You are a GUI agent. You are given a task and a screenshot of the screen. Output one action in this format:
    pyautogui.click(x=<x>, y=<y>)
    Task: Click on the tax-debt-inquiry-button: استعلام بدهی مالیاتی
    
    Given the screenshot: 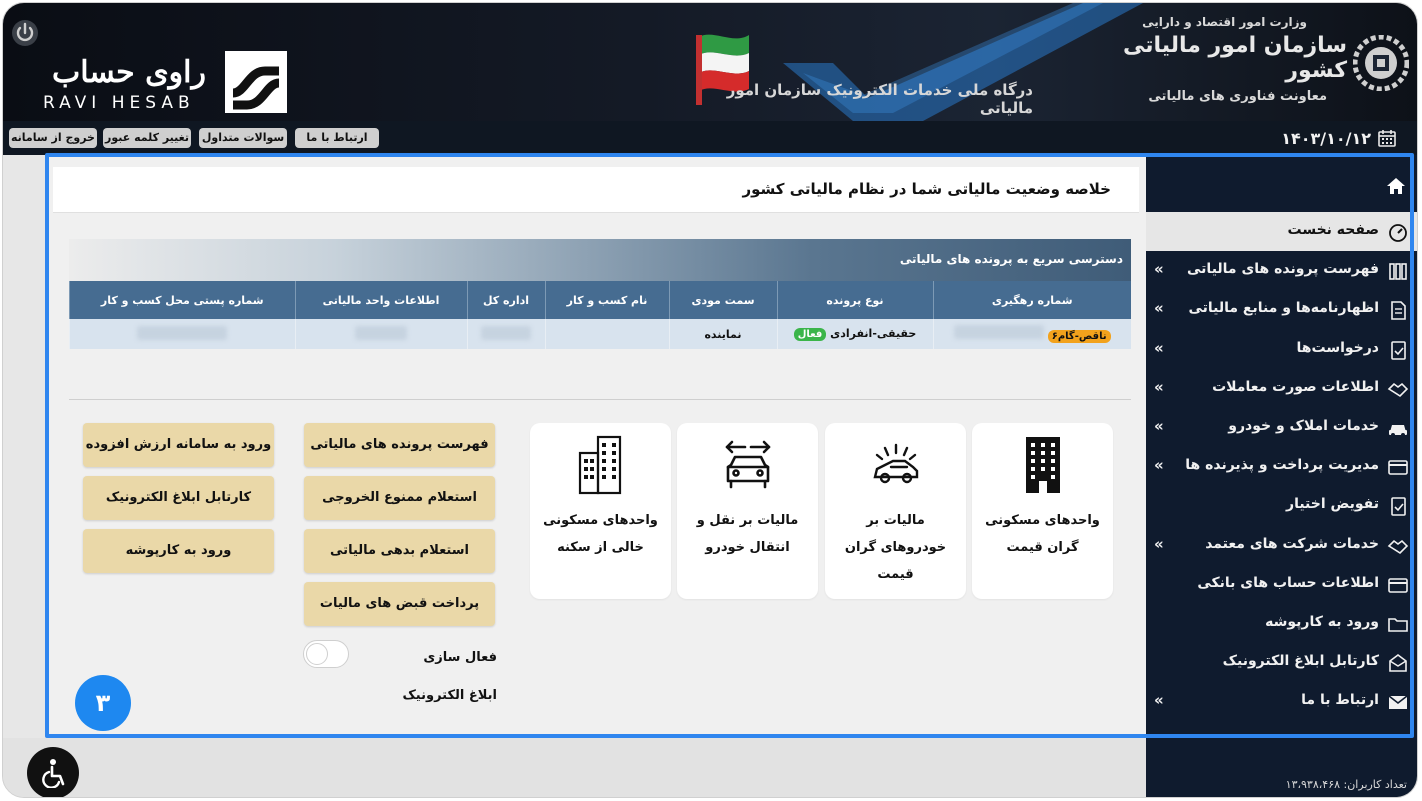 What is the action you would take?
    pyautogui.click(x=399, y=551)
    